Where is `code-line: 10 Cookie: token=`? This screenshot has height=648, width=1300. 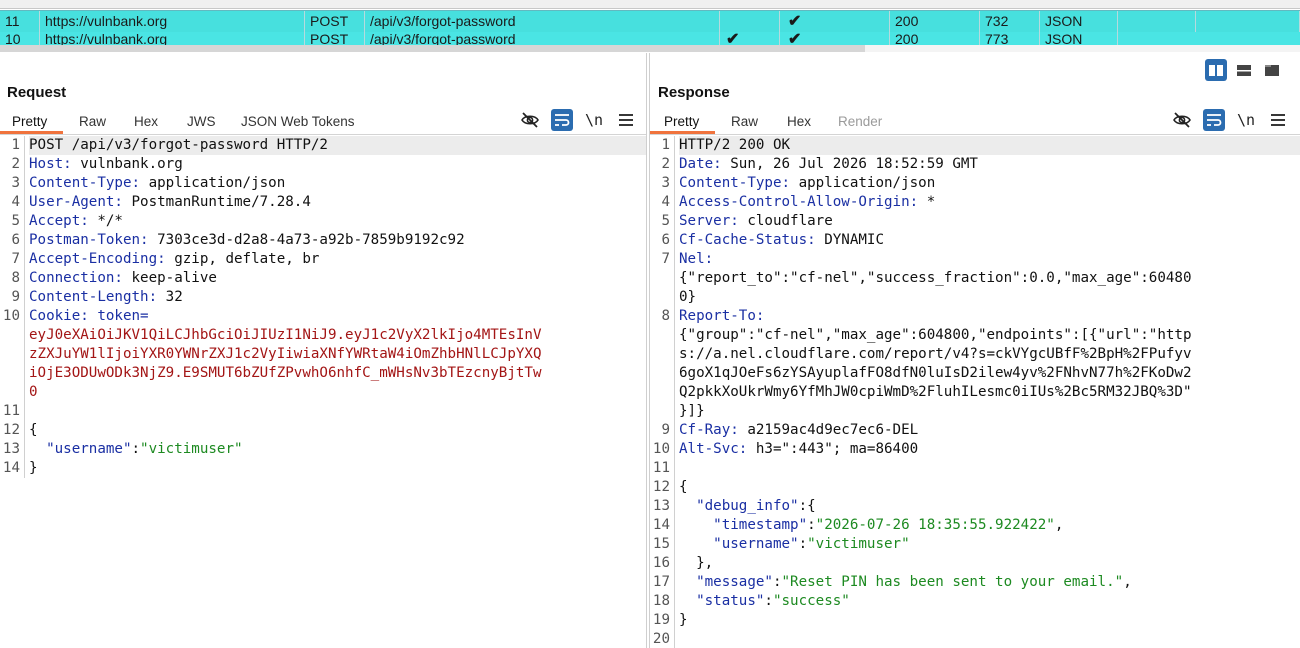 code-line: 10 Cookie: token= is located at coordinates (323, 316).